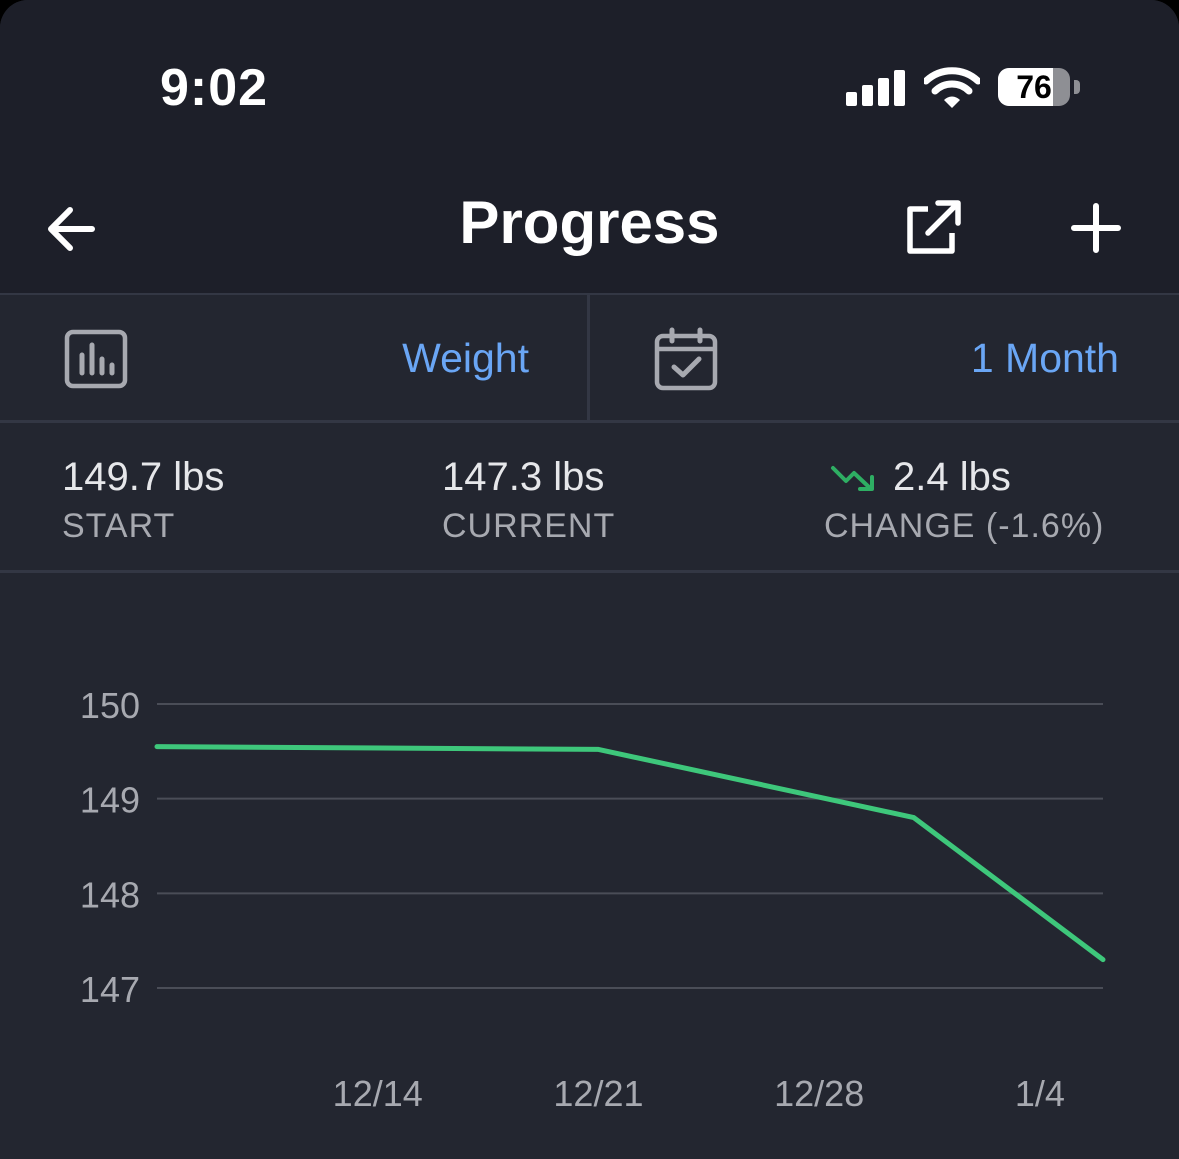  Describe the element at coordinates (952, 87) in the screenshot. I see `wifi-icon` at that location.